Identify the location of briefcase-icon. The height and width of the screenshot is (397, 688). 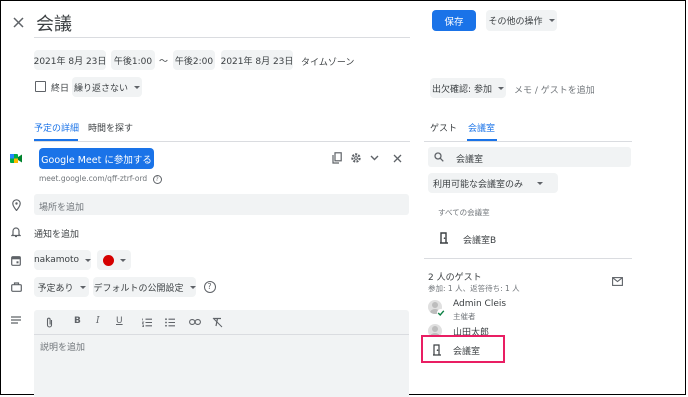
(16, 287).